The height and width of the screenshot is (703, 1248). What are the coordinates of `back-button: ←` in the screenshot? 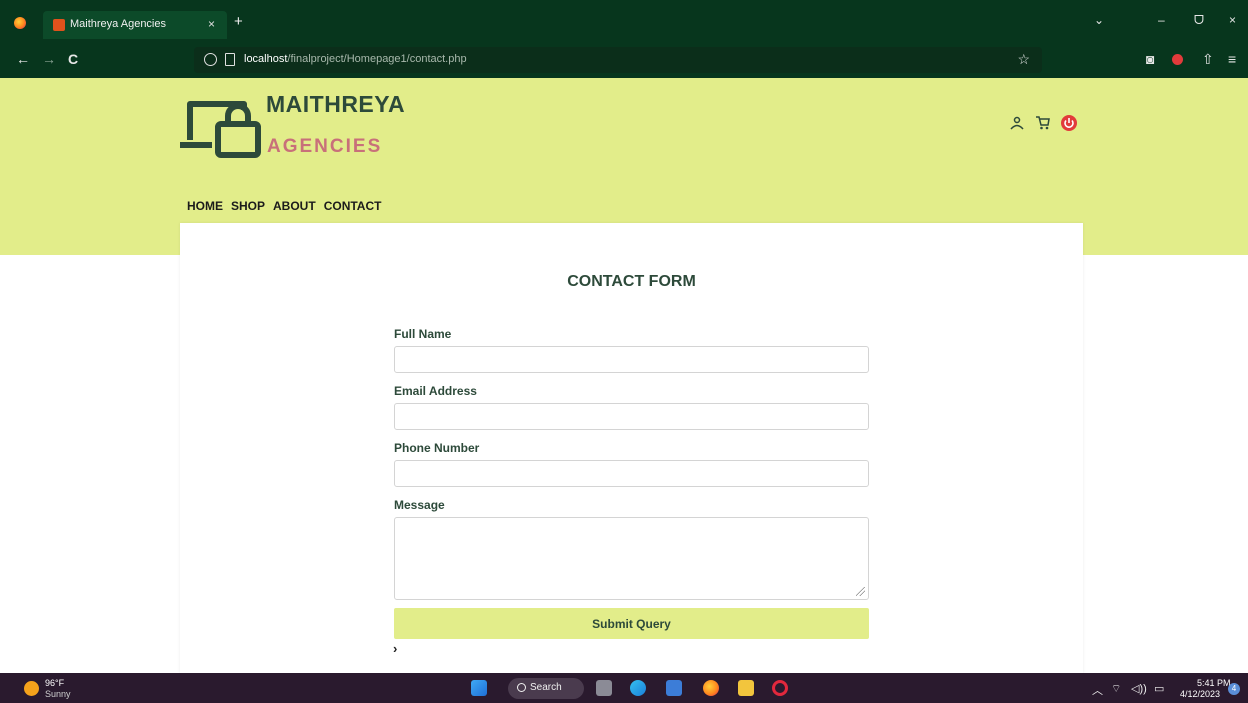 It's located at (23, 59).